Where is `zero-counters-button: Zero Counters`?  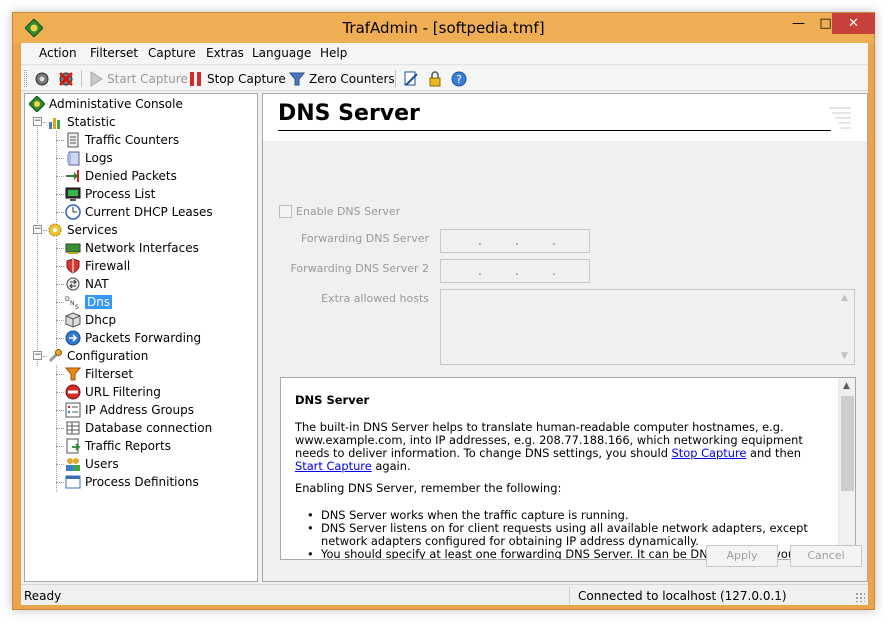 zero-counters-button: Zero Counters is located at coordinates (342, 78).